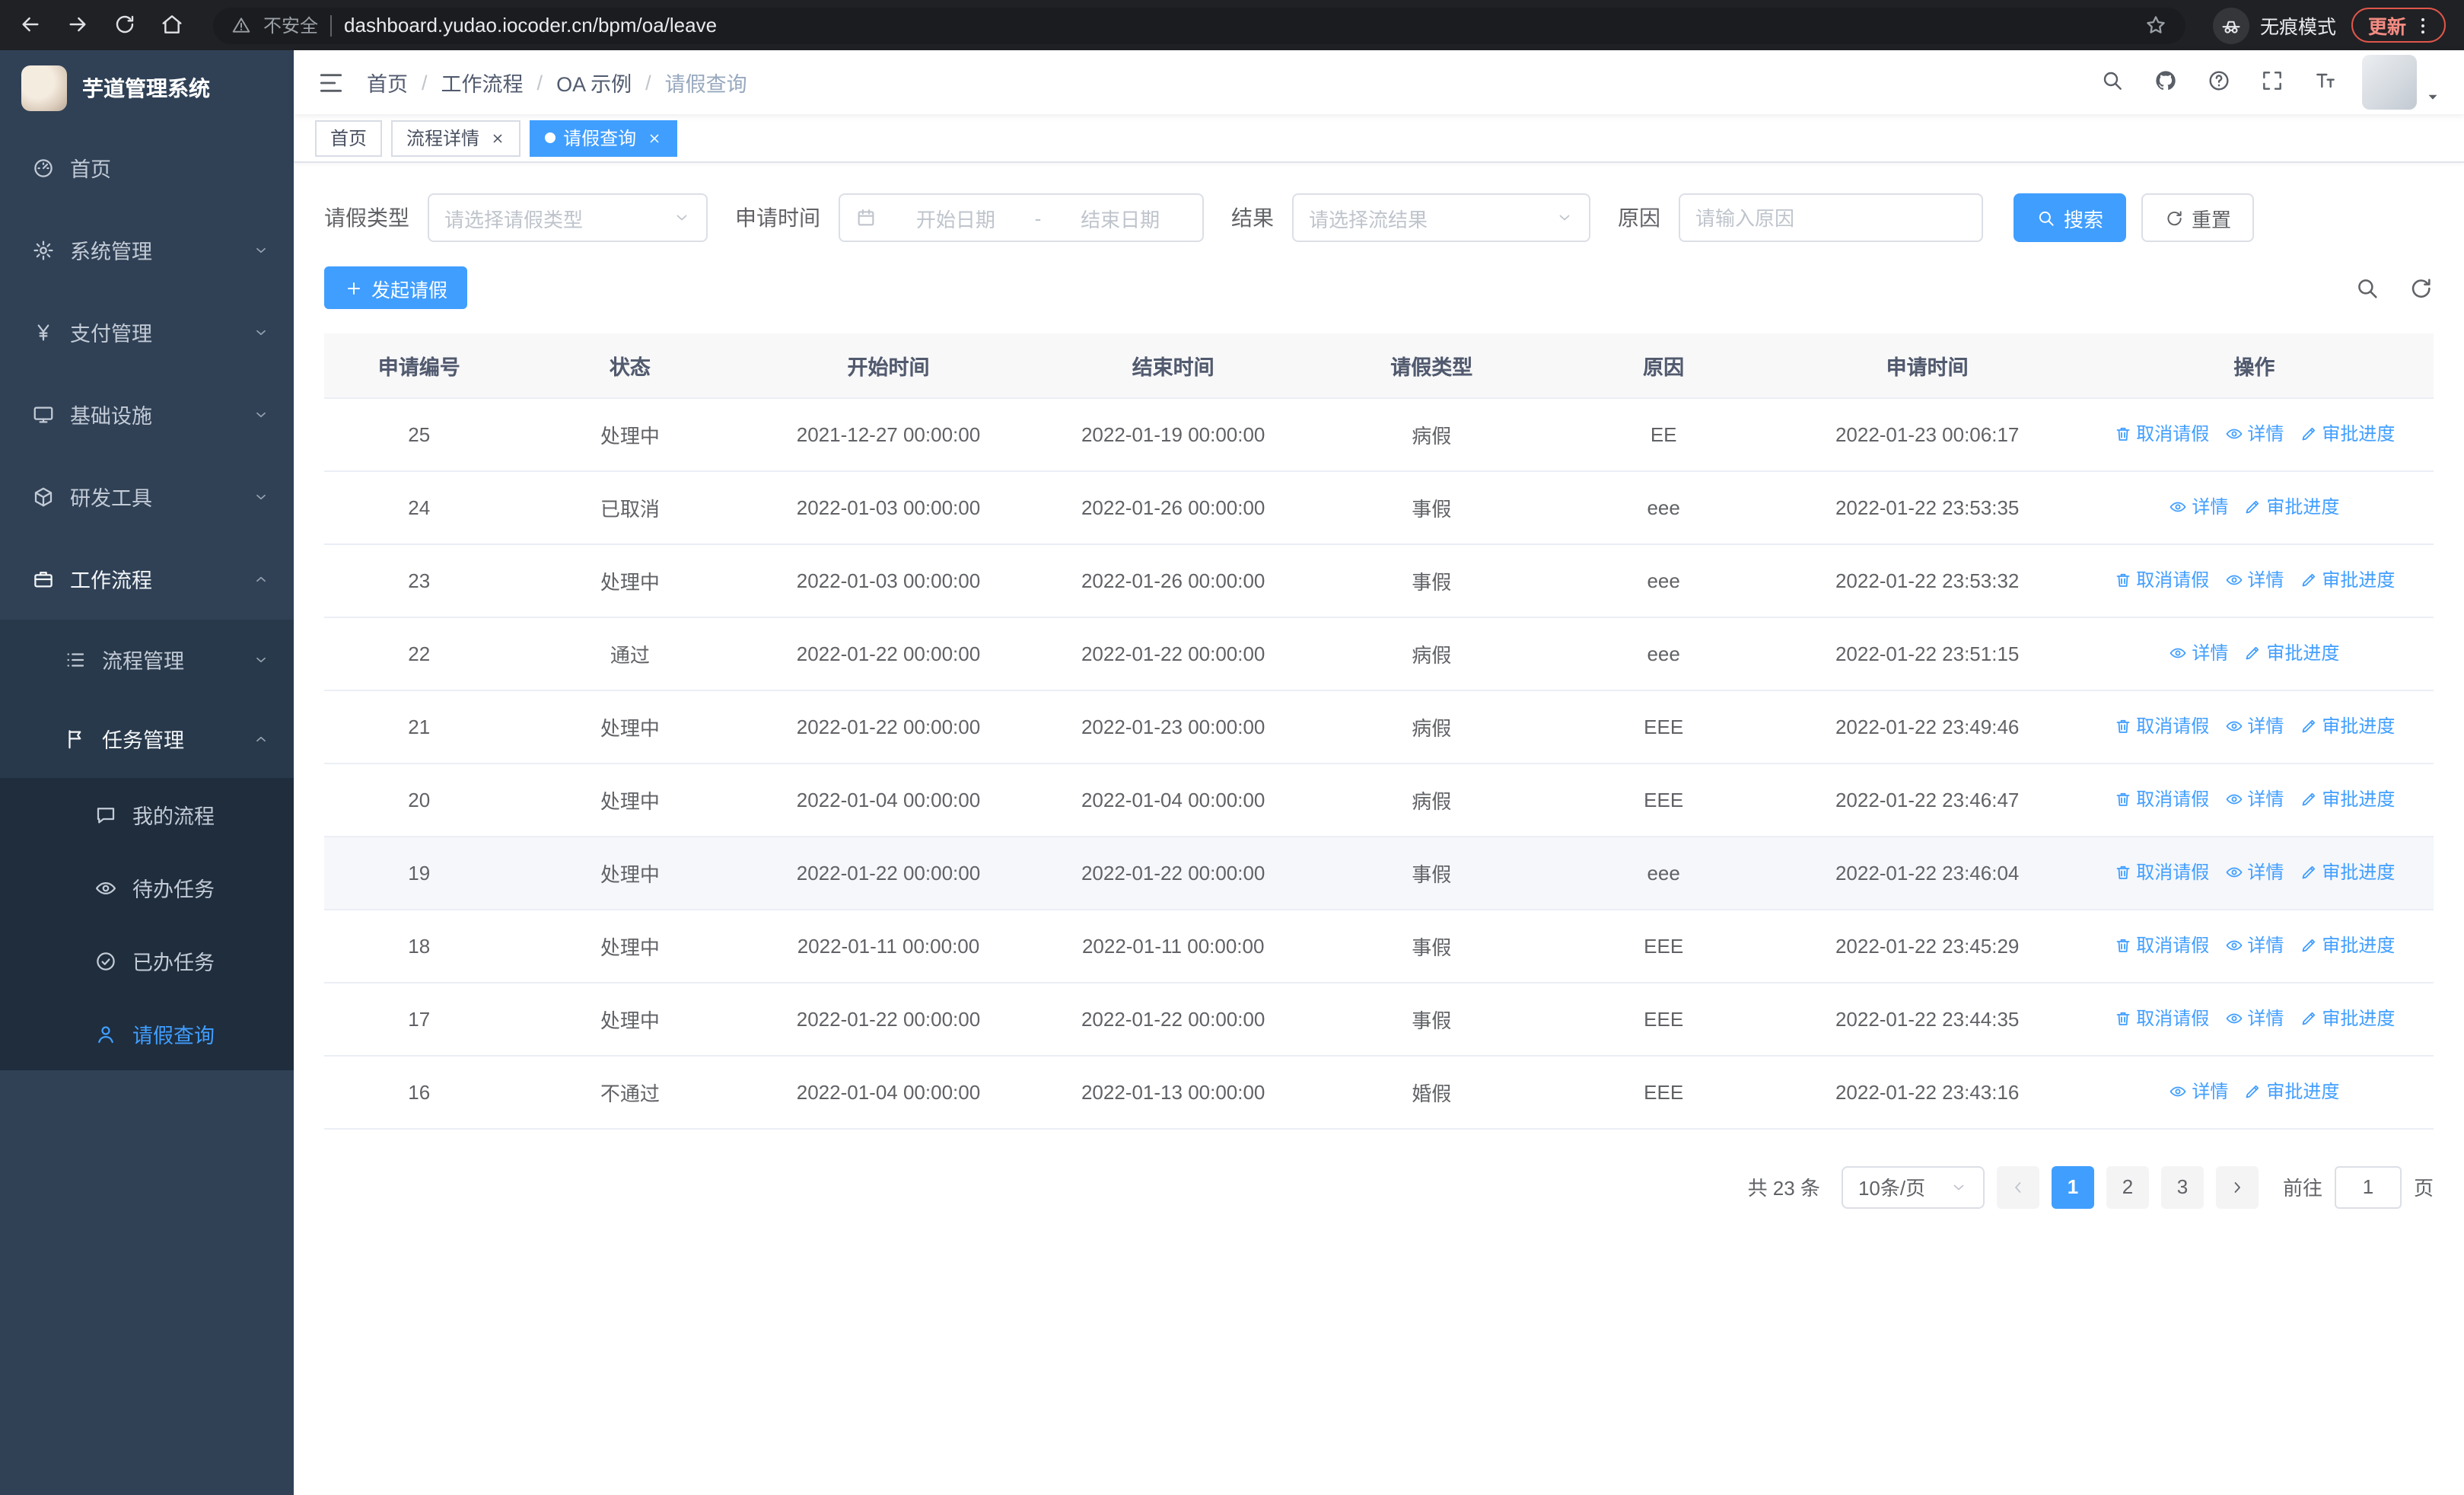 This screenshot has height=1495, width=2464. Describe the element at coordinates (290, 25) in the screenshot. I see `security-label: 不安全` at that location.